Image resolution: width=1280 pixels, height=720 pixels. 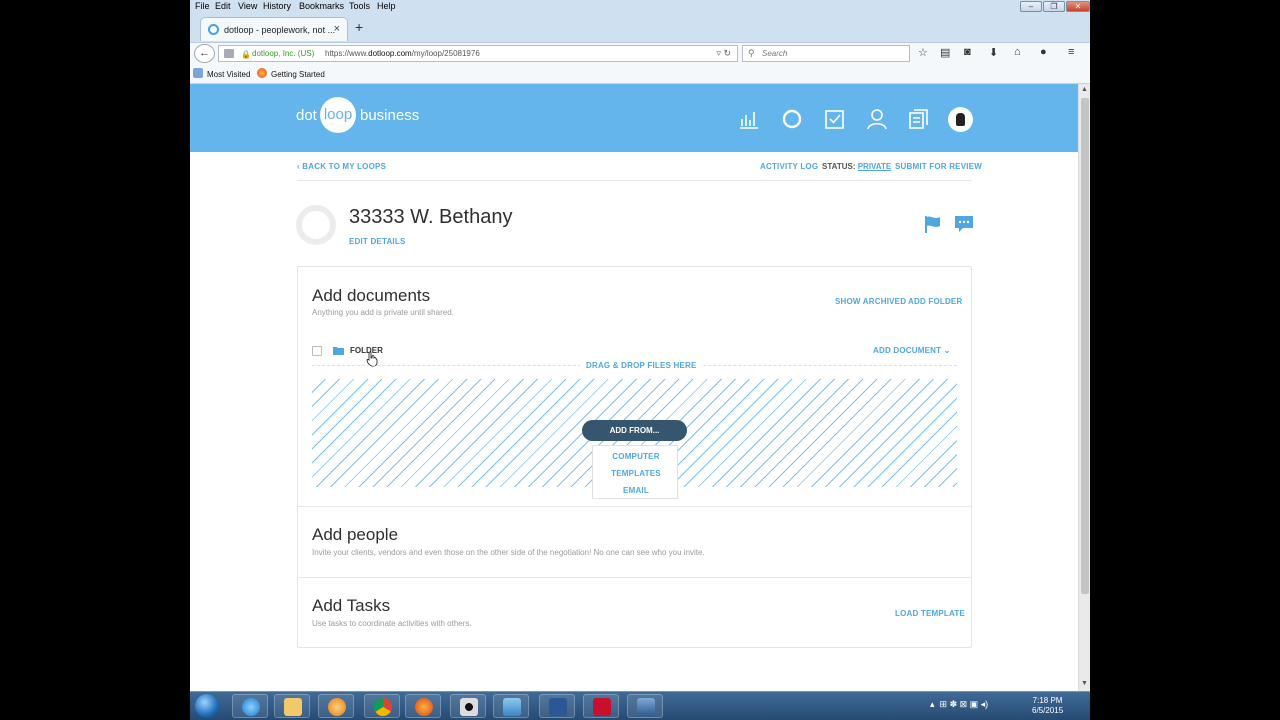 I want to click on page-icon, so click(x=229, y=53).